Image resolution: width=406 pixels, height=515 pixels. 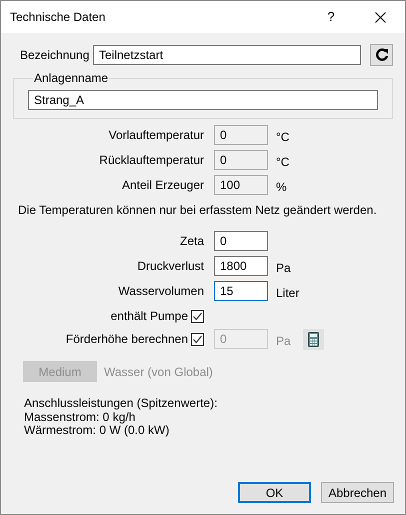 I want to click on field-label: Anteil Erzeuger, so click(x=163, y=185).